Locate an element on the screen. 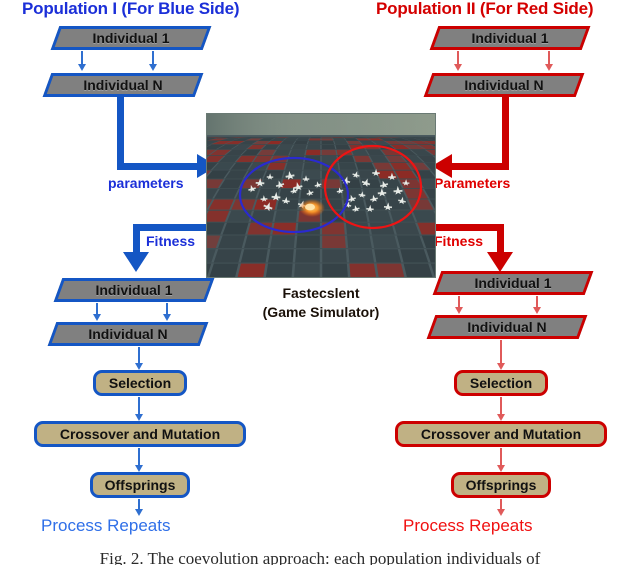 The height and width of the screenshot is (565, 640). game-simulator-screenshot is located at coordinates (321, 195).